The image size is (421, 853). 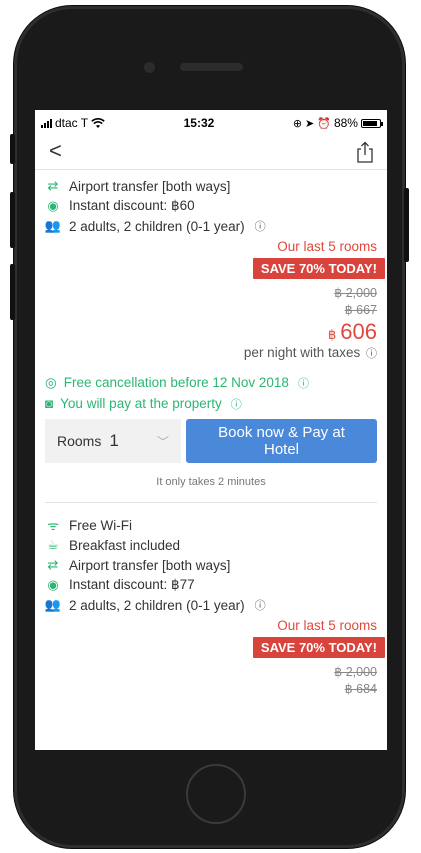 I want to click on location-icon: ➤, so click(x=310, y=123).